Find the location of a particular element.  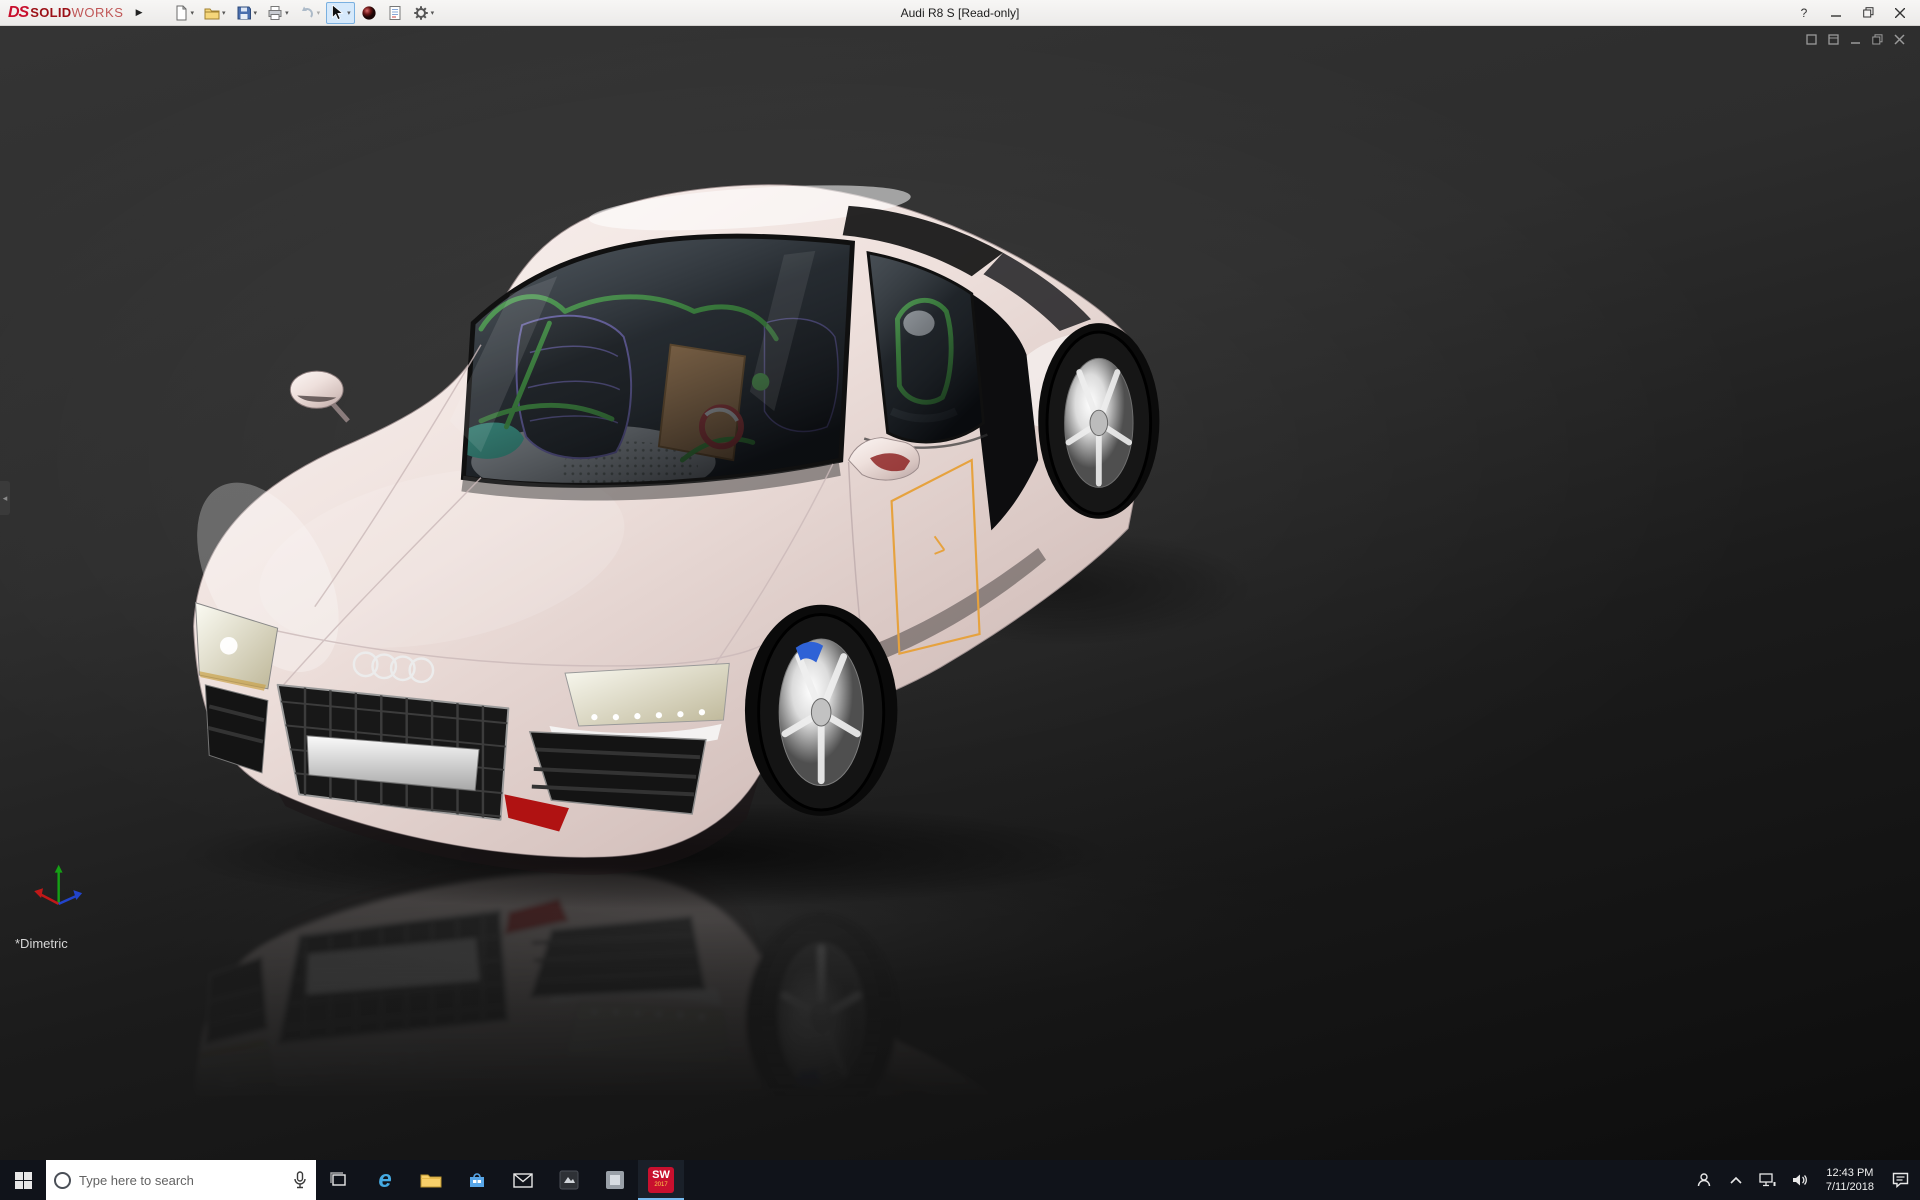

file-explorer-icon is located at coordinates (431, 1180).